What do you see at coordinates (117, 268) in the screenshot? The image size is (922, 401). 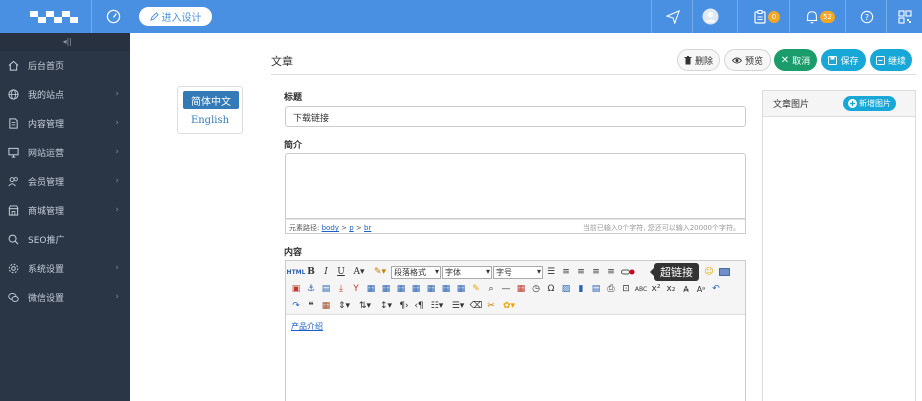 I see `chevron-right-icon: ›` at bounding box center [117, 268].